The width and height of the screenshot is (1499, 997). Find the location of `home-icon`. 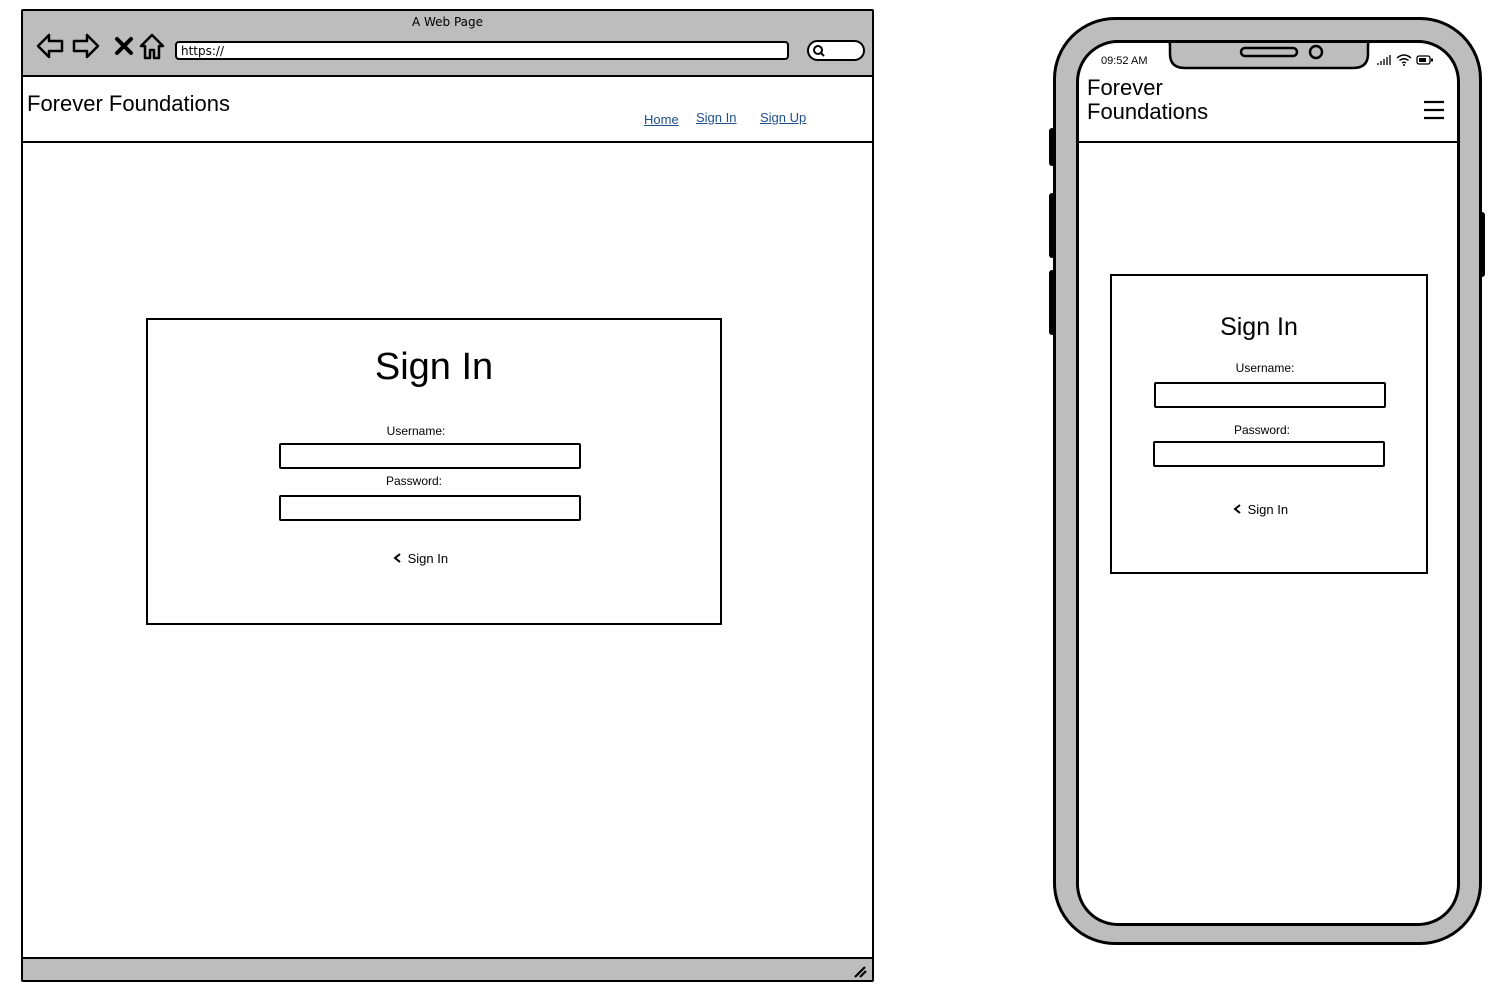

home-icon is located at coordinates (152, 46).